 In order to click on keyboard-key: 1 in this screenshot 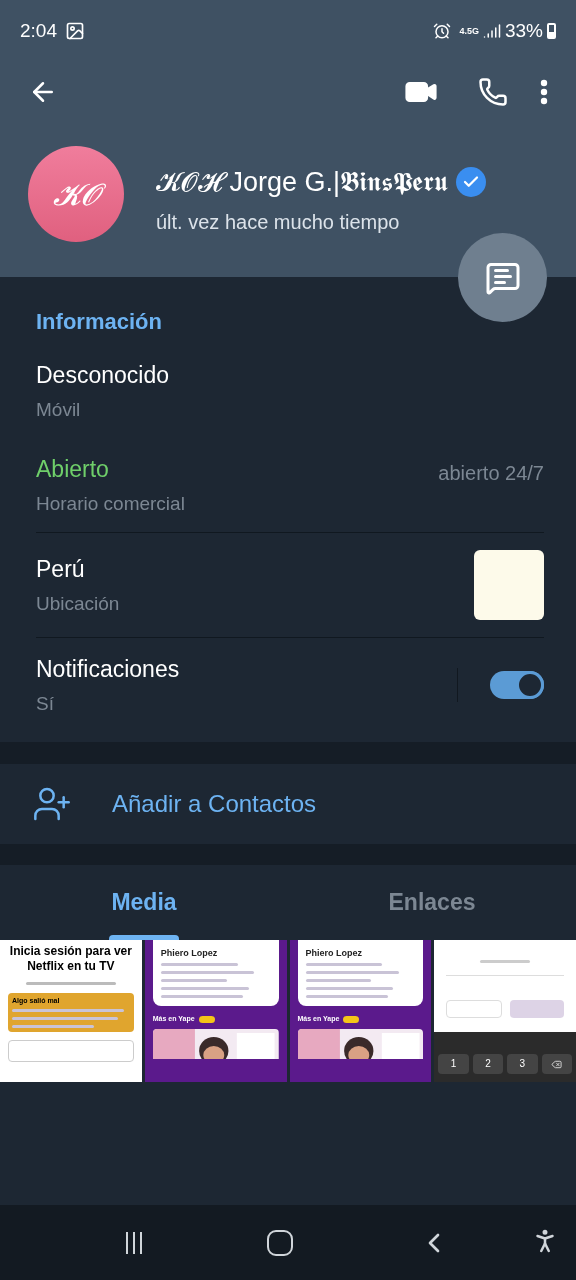, I will do `click(453, 1064)`.